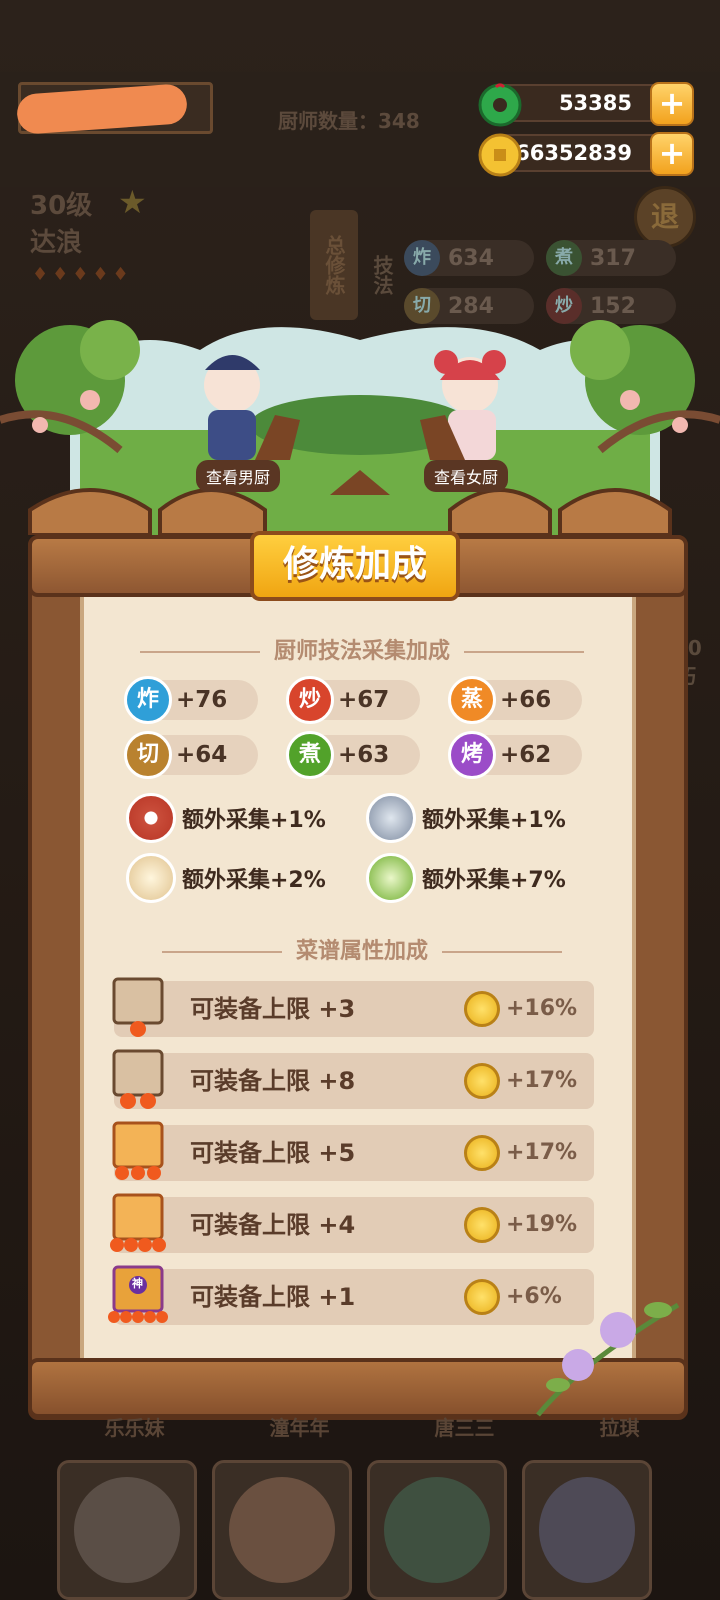 The width and height of the screenshot is (720, 1600). I want to click on skill-value: 634, so click(471, 258).